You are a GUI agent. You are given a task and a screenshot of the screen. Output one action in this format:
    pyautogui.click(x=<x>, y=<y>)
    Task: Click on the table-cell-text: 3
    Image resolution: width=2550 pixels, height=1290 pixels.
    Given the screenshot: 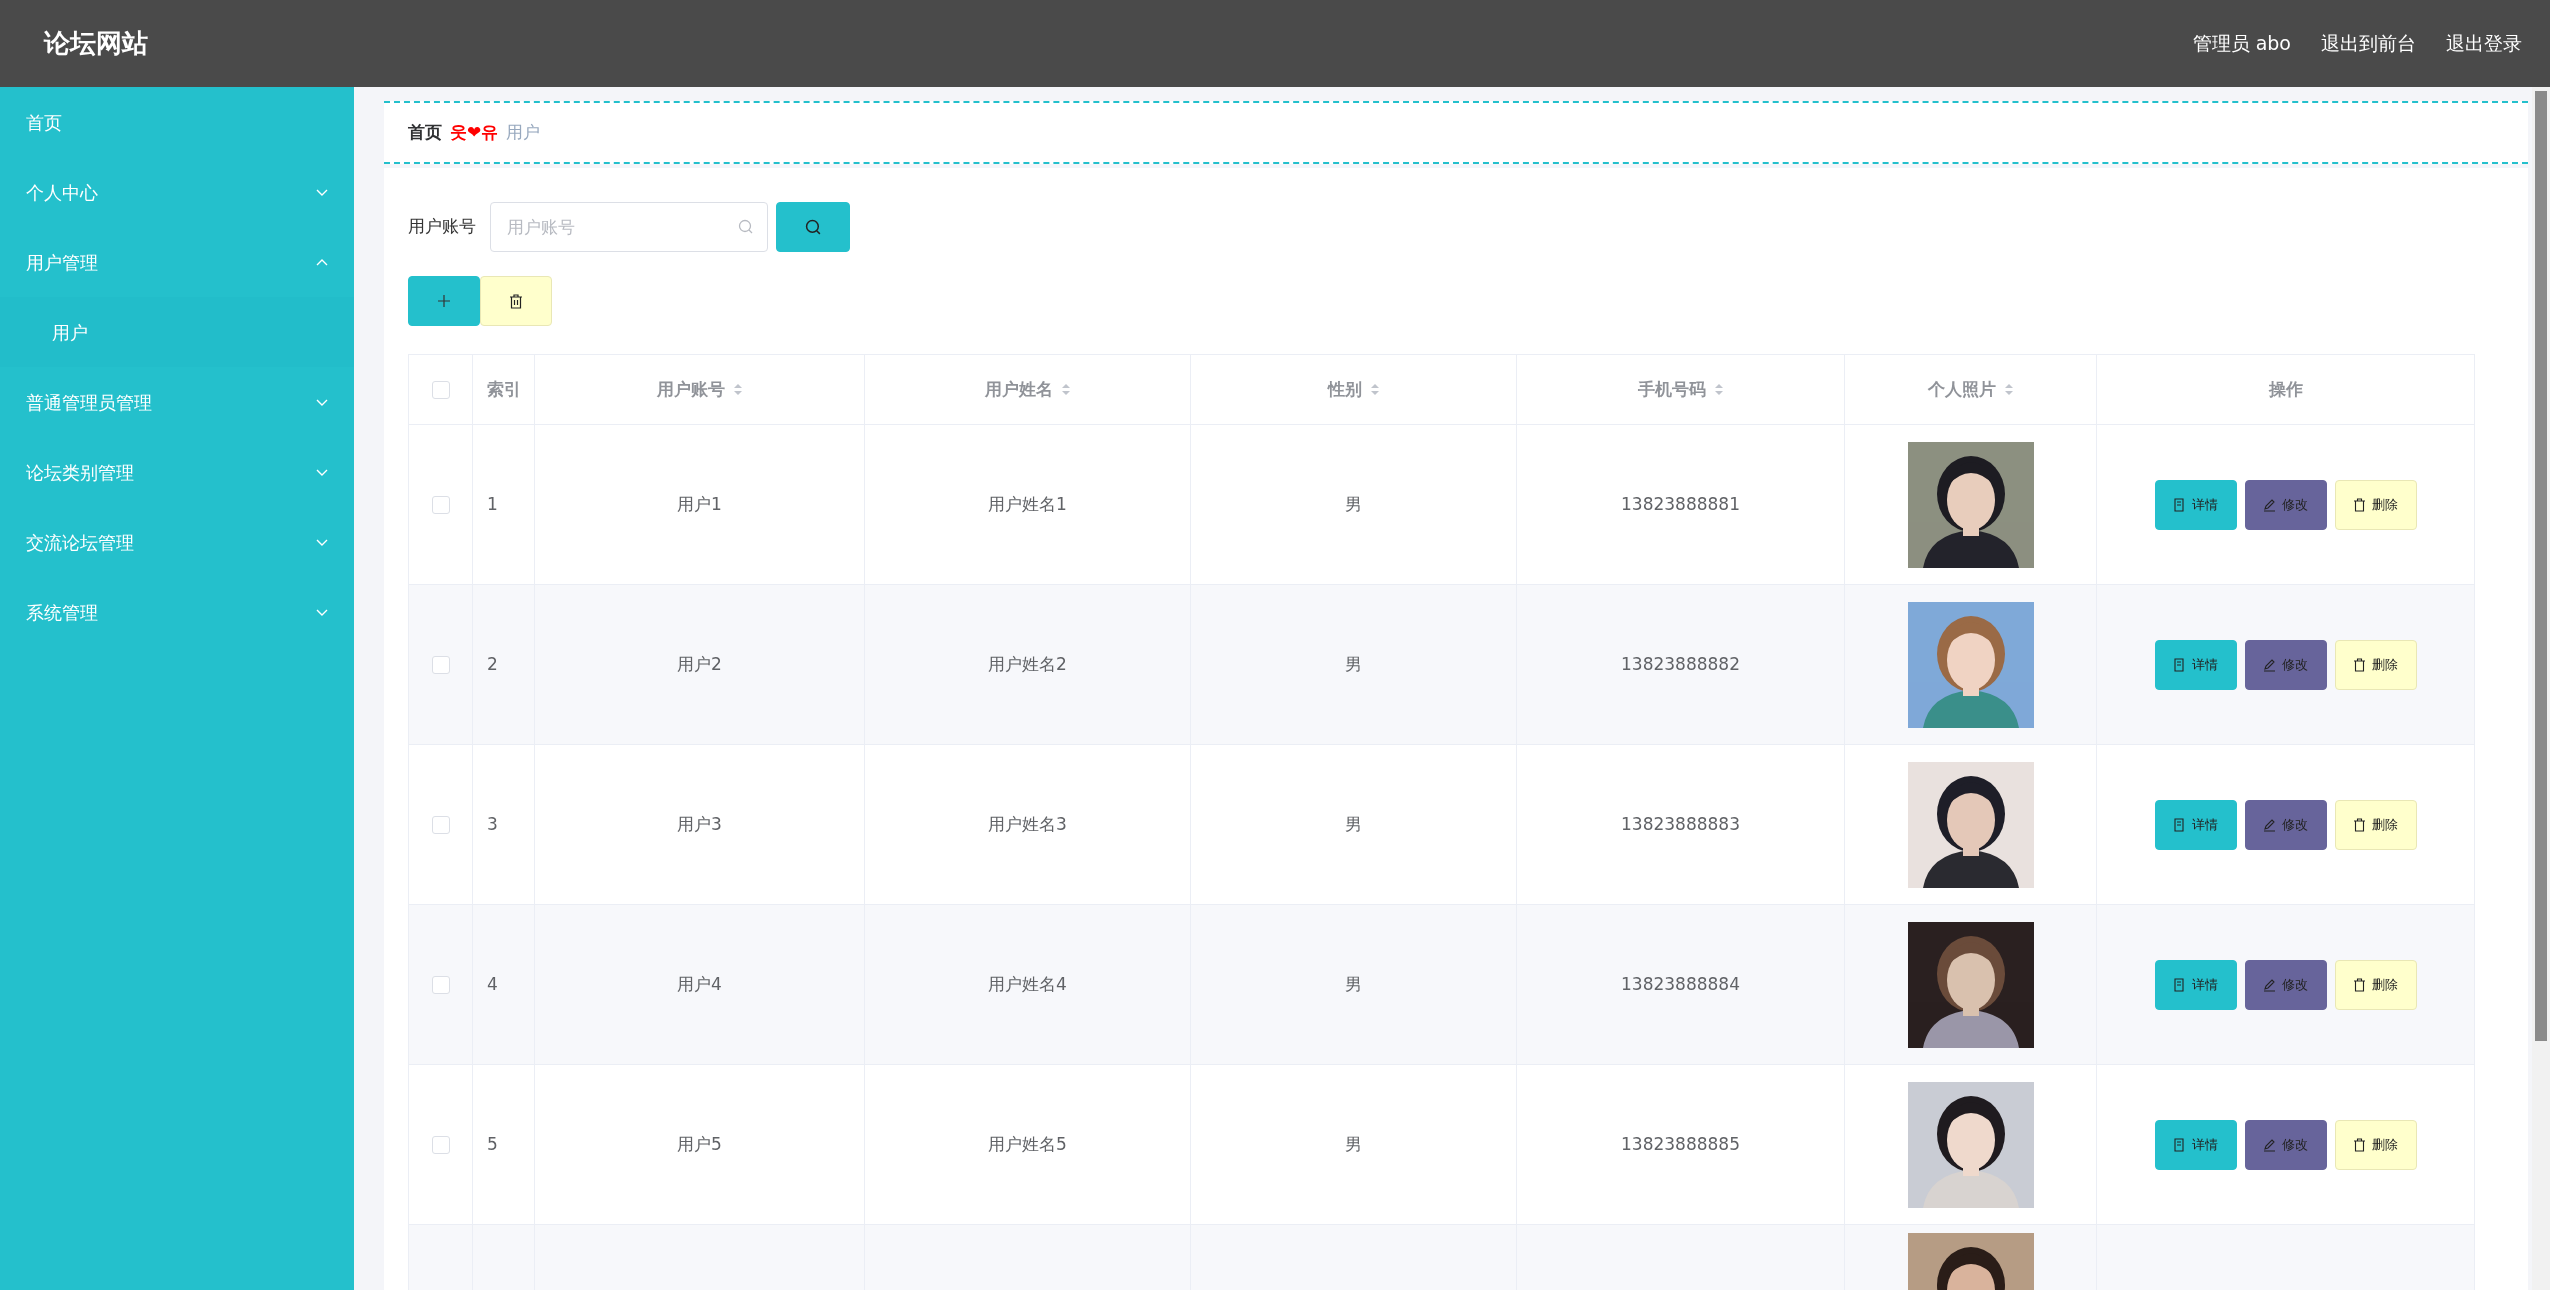 What is the action you would take?
    pyautogui.click(x=492, y=823)
    